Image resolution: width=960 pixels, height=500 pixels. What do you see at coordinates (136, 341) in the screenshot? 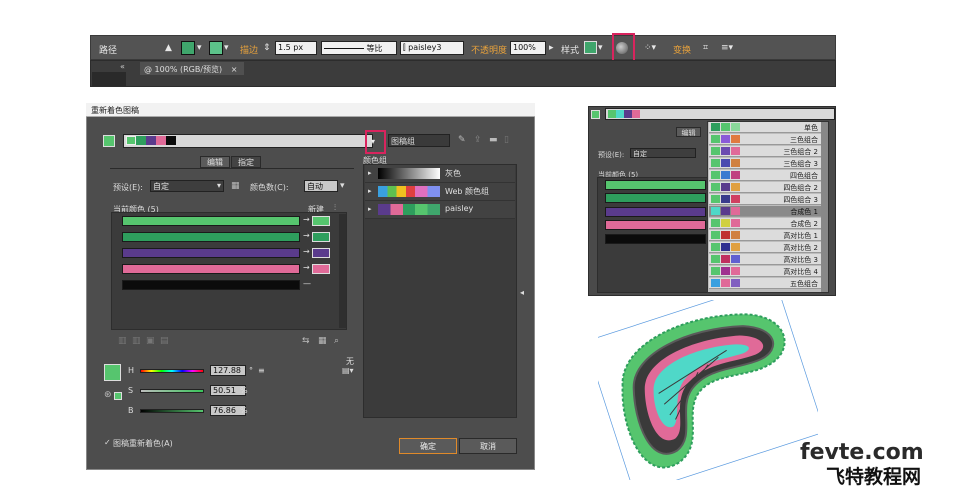
I see `separate-colors-icon: ▥` at bounding box center [136, 341].